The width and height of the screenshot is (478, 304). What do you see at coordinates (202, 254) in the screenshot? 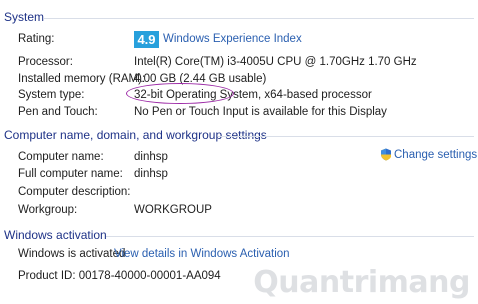
I see `view-activation-details-link: View details in Windows Activation` at bounding box center [202, 254].